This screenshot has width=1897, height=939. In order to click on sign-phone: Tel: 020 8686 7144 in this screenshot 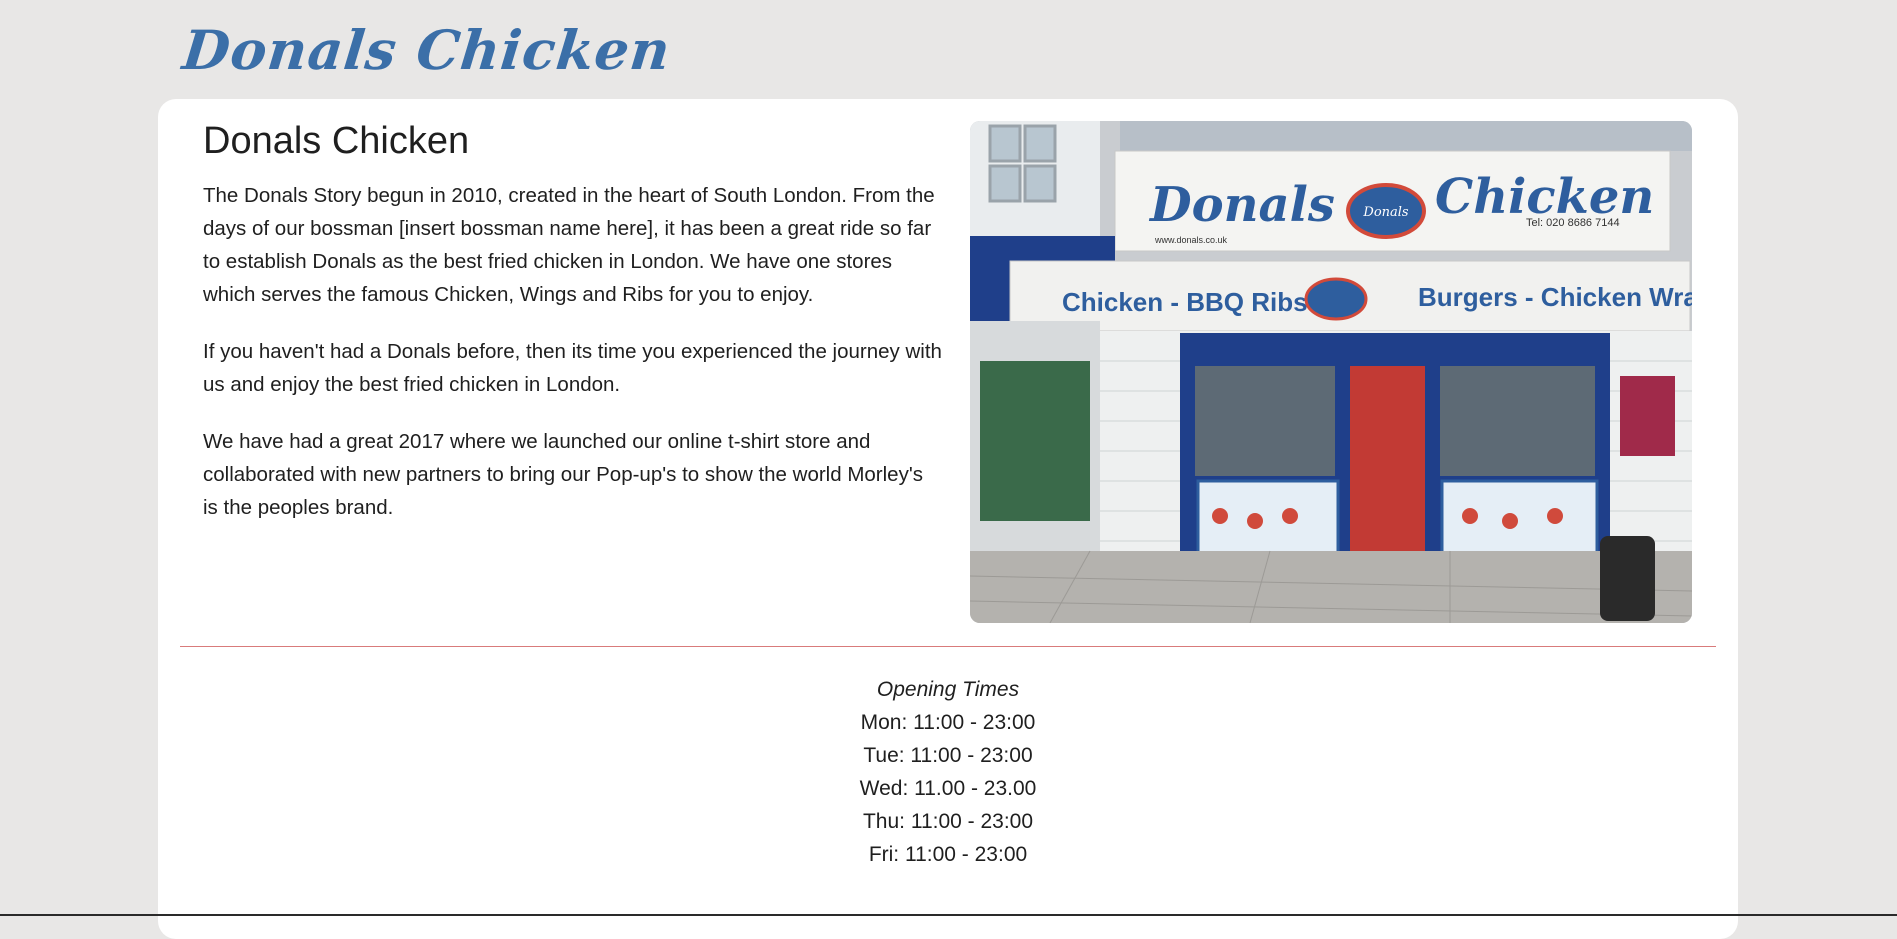, I will do `click(1573, 223)`.